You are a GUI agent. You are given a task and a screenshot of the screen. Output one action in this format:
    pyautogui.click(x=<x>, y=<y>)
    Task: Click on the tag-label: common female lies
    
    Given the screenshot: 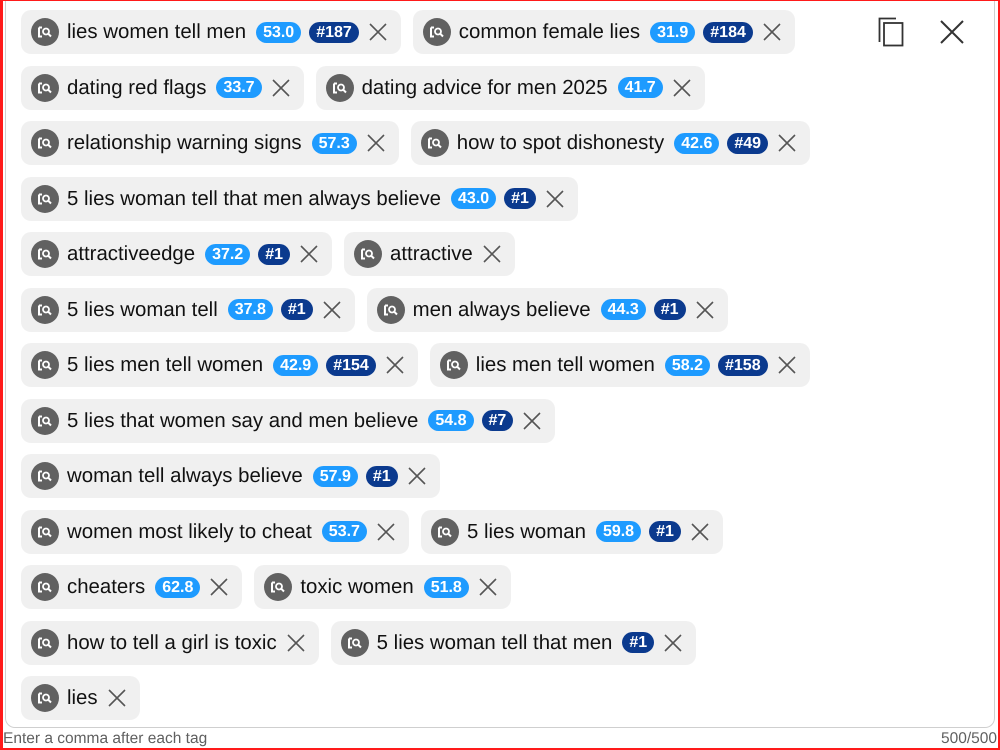 What is the action you would take?
    pyautogui.click(x=549, y=32)
    